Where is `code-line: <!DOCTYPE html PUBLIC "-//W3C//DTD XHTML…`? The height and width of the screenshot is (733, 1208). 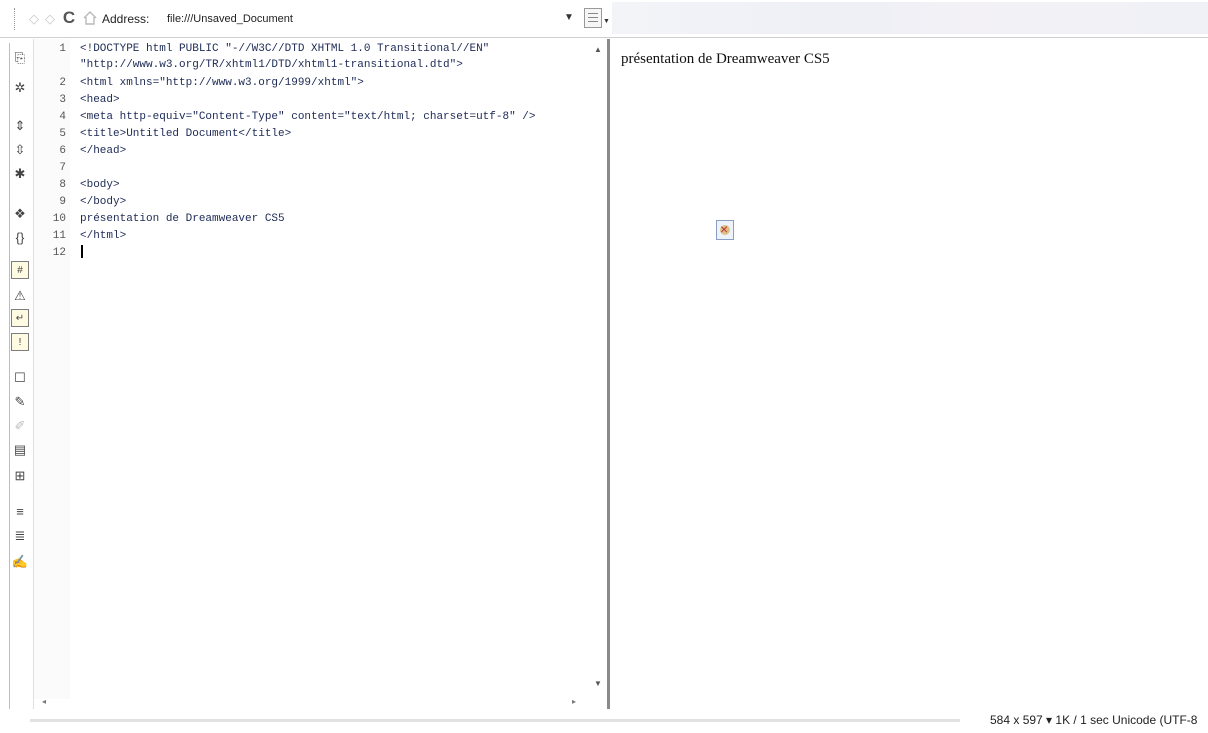
code-line: <!DOCTYPE html PUBLIC "-//W3C//DTD XHTML… is located at coordinates (284, 49).